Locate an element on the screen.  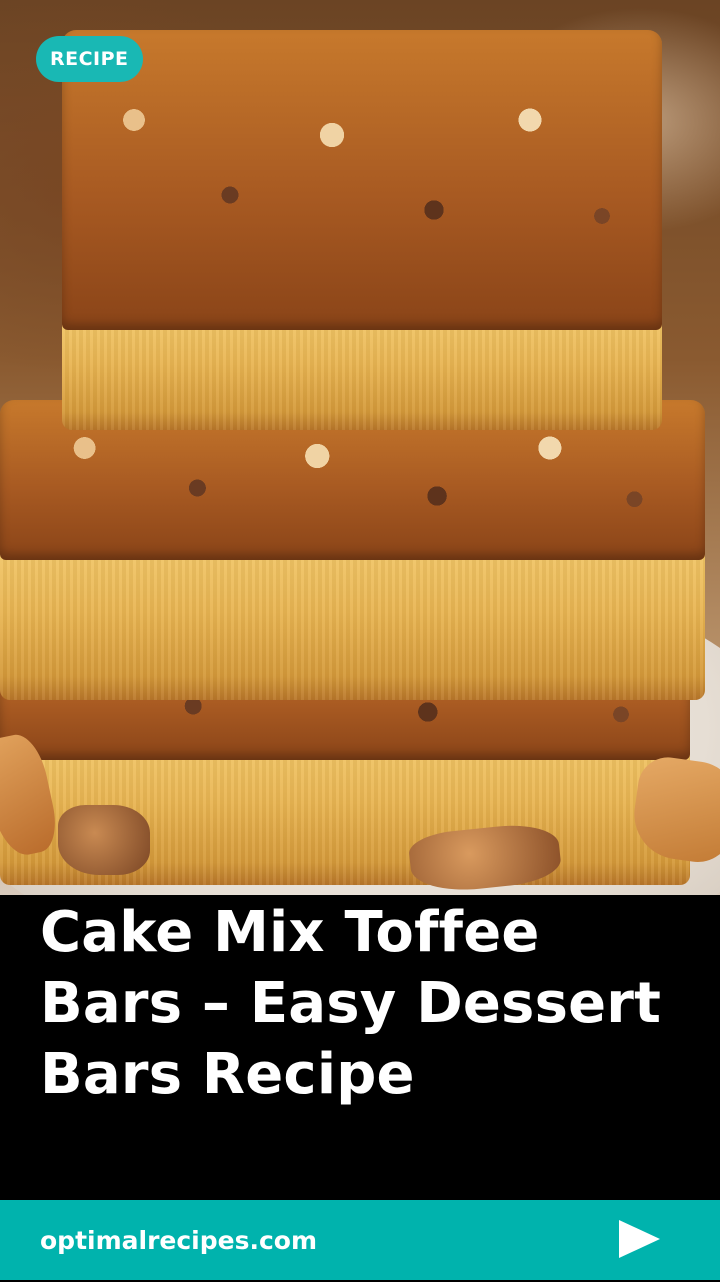
pecan-piece is located at coordinates (104, 840).